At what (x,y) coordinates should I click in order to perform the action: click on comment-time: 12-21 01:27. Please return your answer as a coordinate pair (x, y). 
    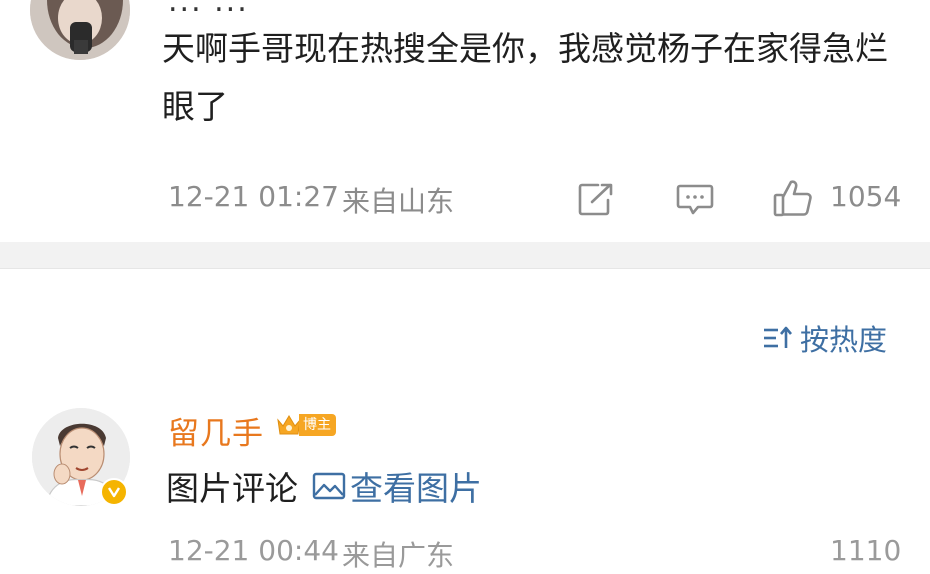
    Looking at the image, I should click on (253, 196).